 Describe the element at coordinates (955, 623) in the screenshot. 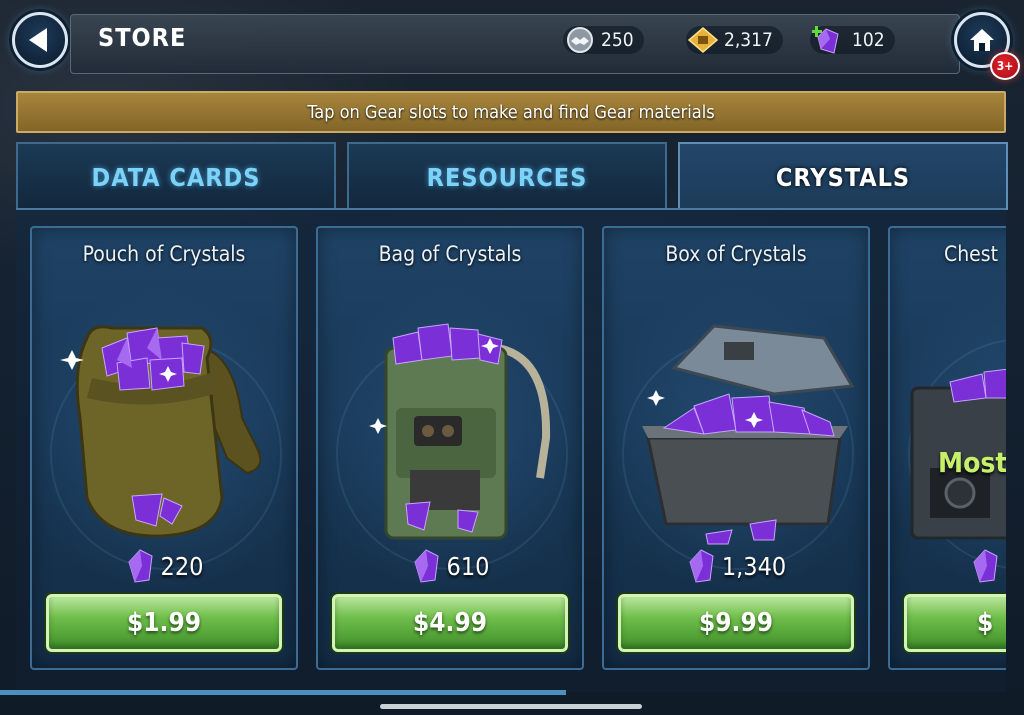

I see `buy-button-chest: $` at that location.